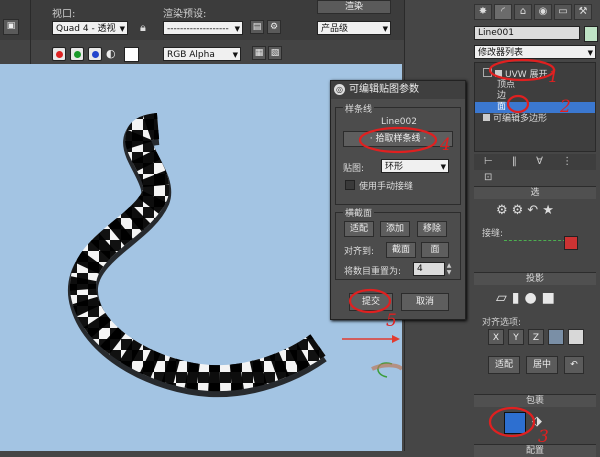 This screenshot has height=457, width=600. I want to click on annotation-number-5: 5, so click(391, 321).